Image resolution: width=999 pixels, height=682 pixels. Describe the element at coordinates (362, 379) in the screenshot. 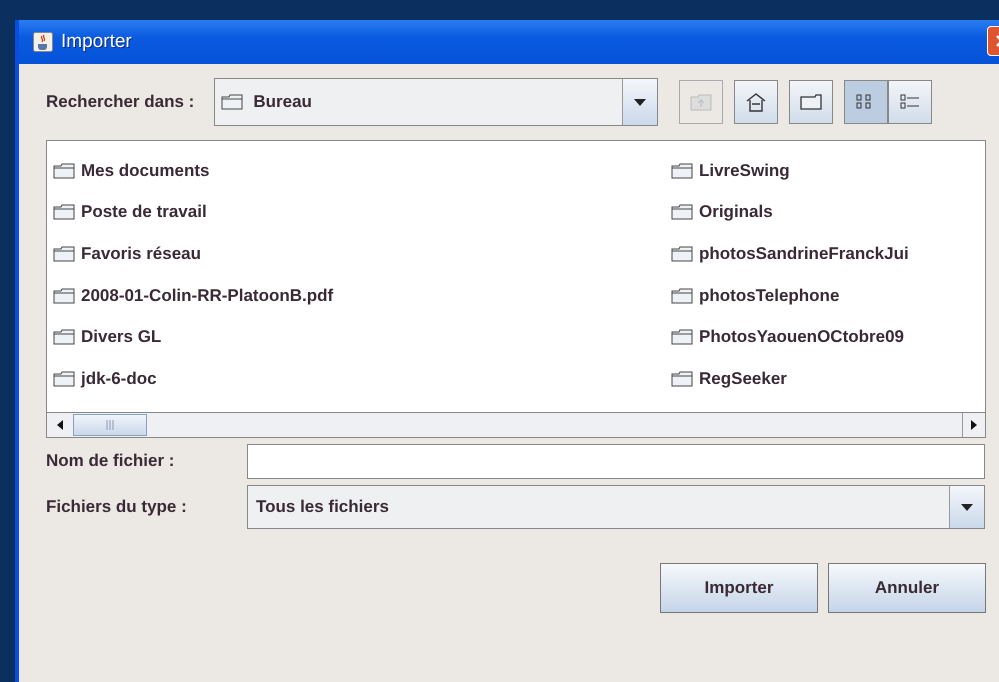

I see `folder-item: jdk-6-doc` at that location.